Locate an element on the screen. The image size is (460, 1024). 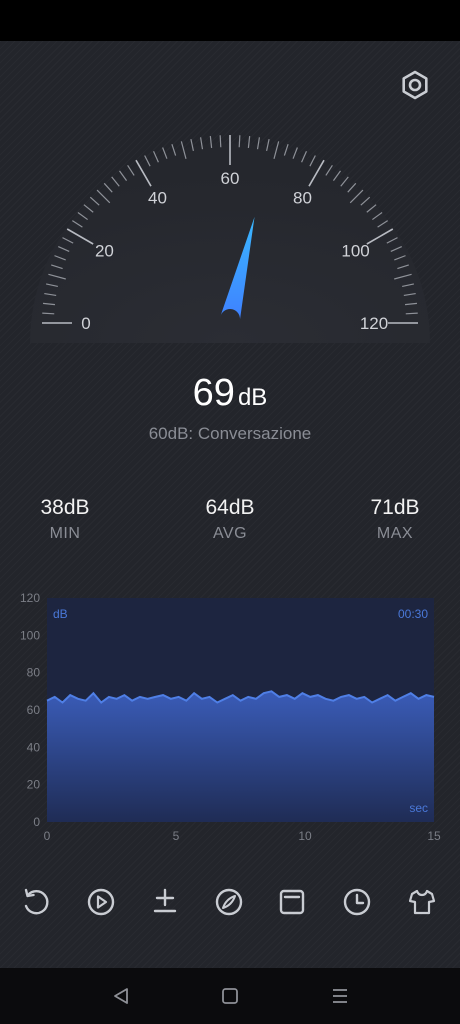
chart-unit-label: dB is located at coordinates (60, 614).